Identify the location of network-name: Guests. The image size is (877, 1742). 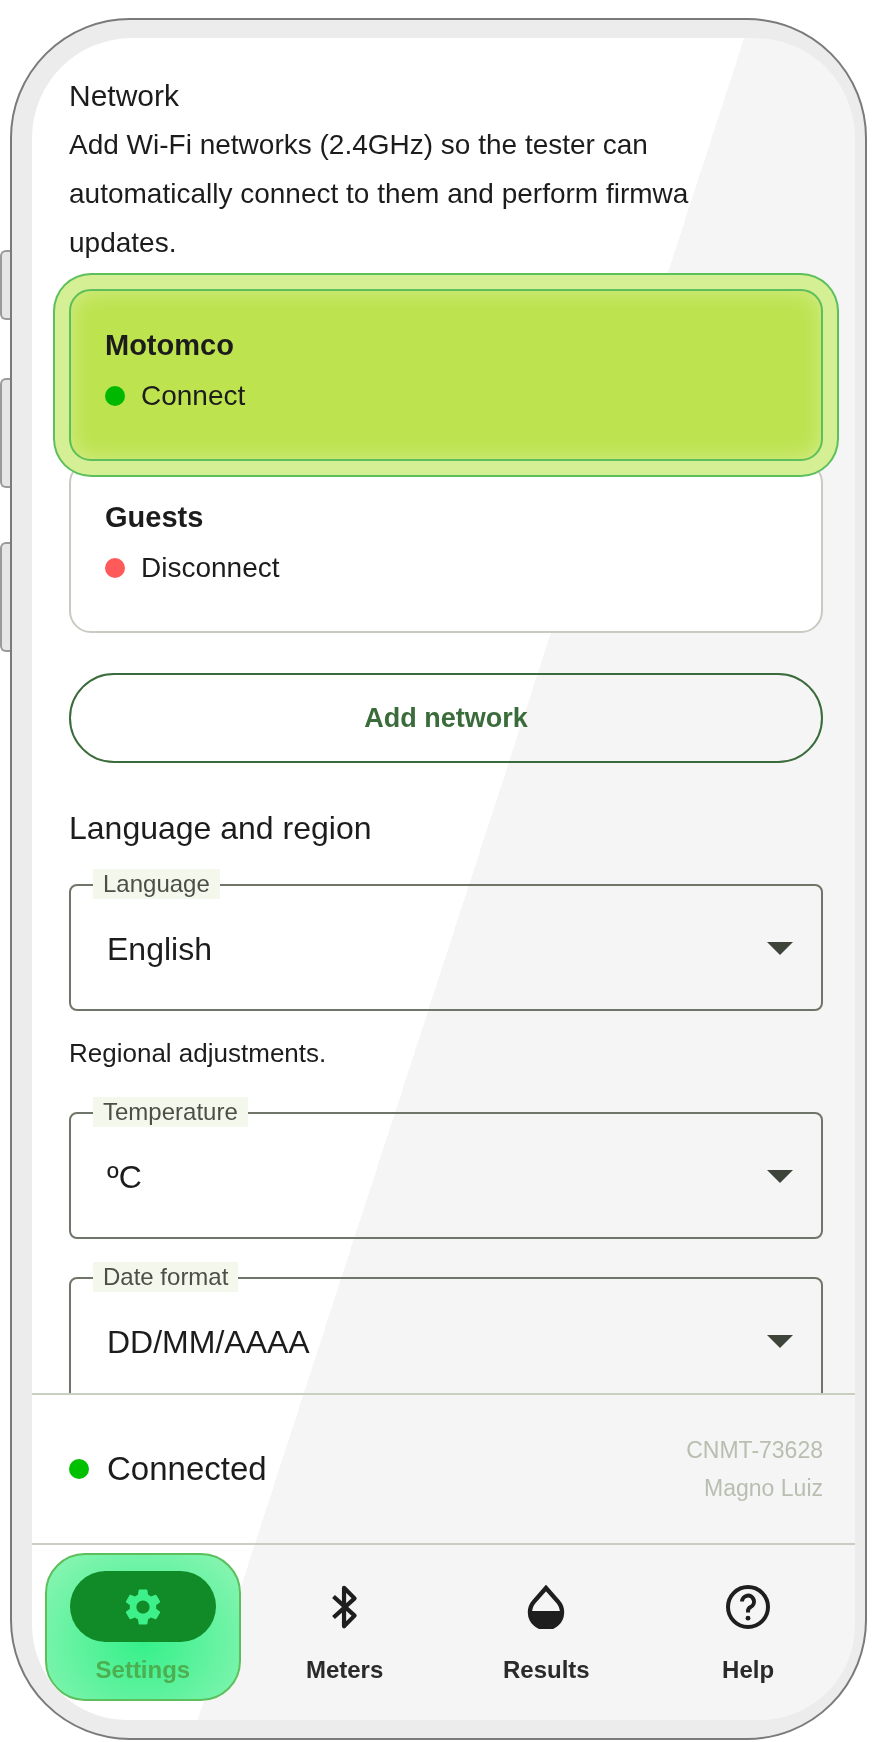
(155, 517).